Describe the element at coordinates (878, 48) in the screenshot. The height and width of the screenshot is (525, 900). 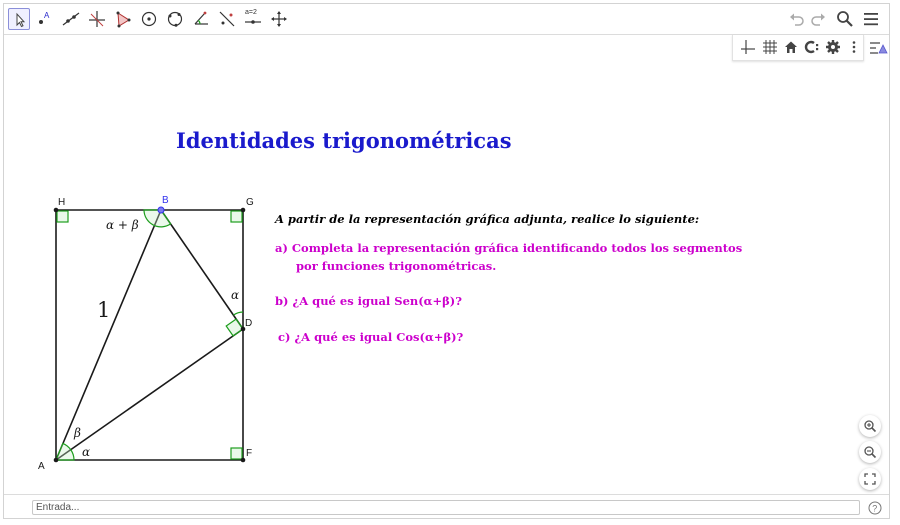
I see `stylebar-toggle-icon` at that location.